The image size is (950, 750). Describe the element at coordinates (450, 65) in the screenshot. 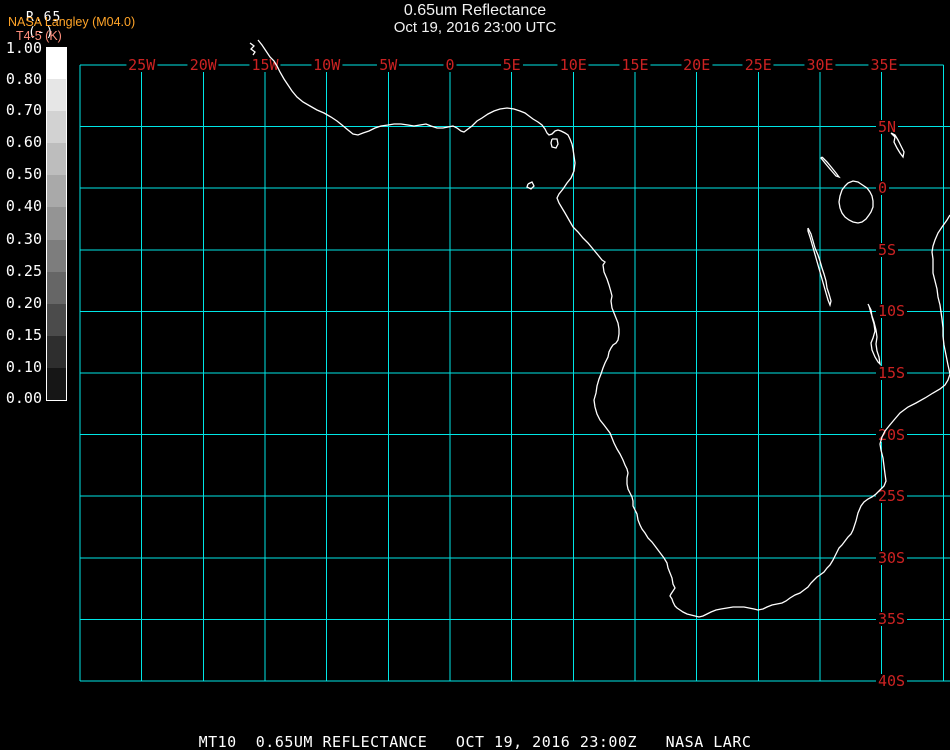

I see `lon-label: 0` at that location.